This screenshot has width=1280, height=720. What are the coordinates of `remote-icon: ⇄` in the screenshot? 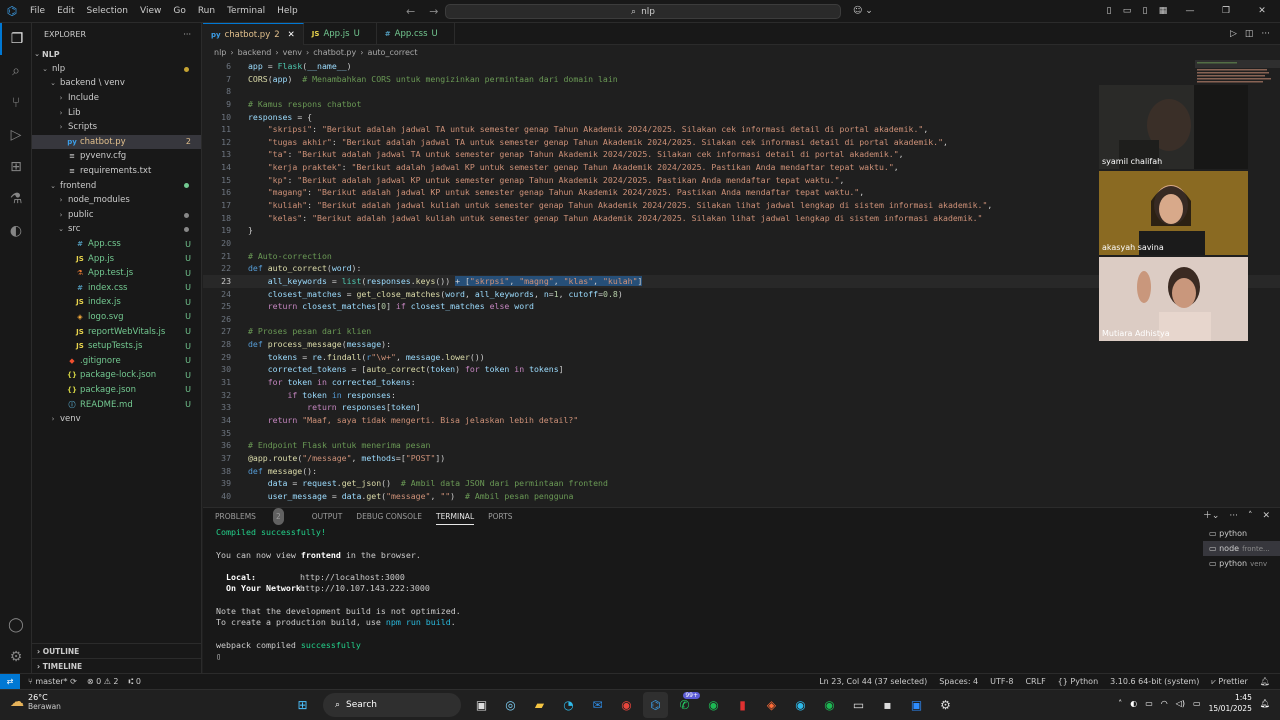 It's located at (10, 681).